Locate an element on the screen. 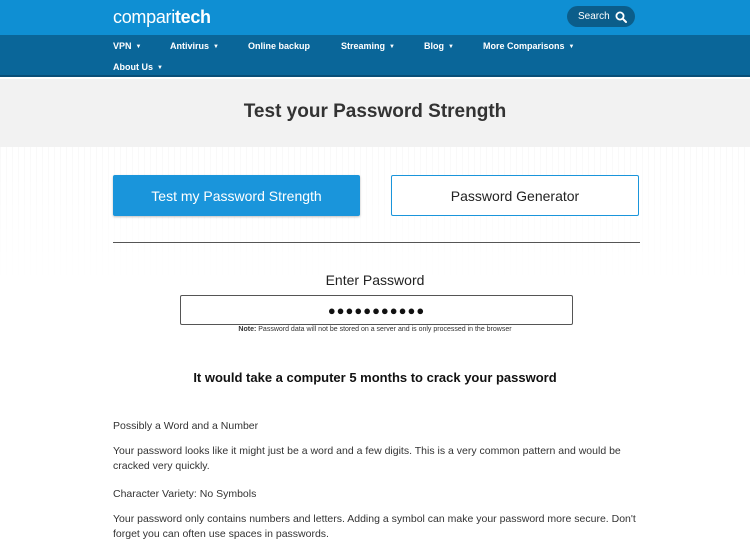  logo-text-bold: tech is located at coordinates (192, 17).